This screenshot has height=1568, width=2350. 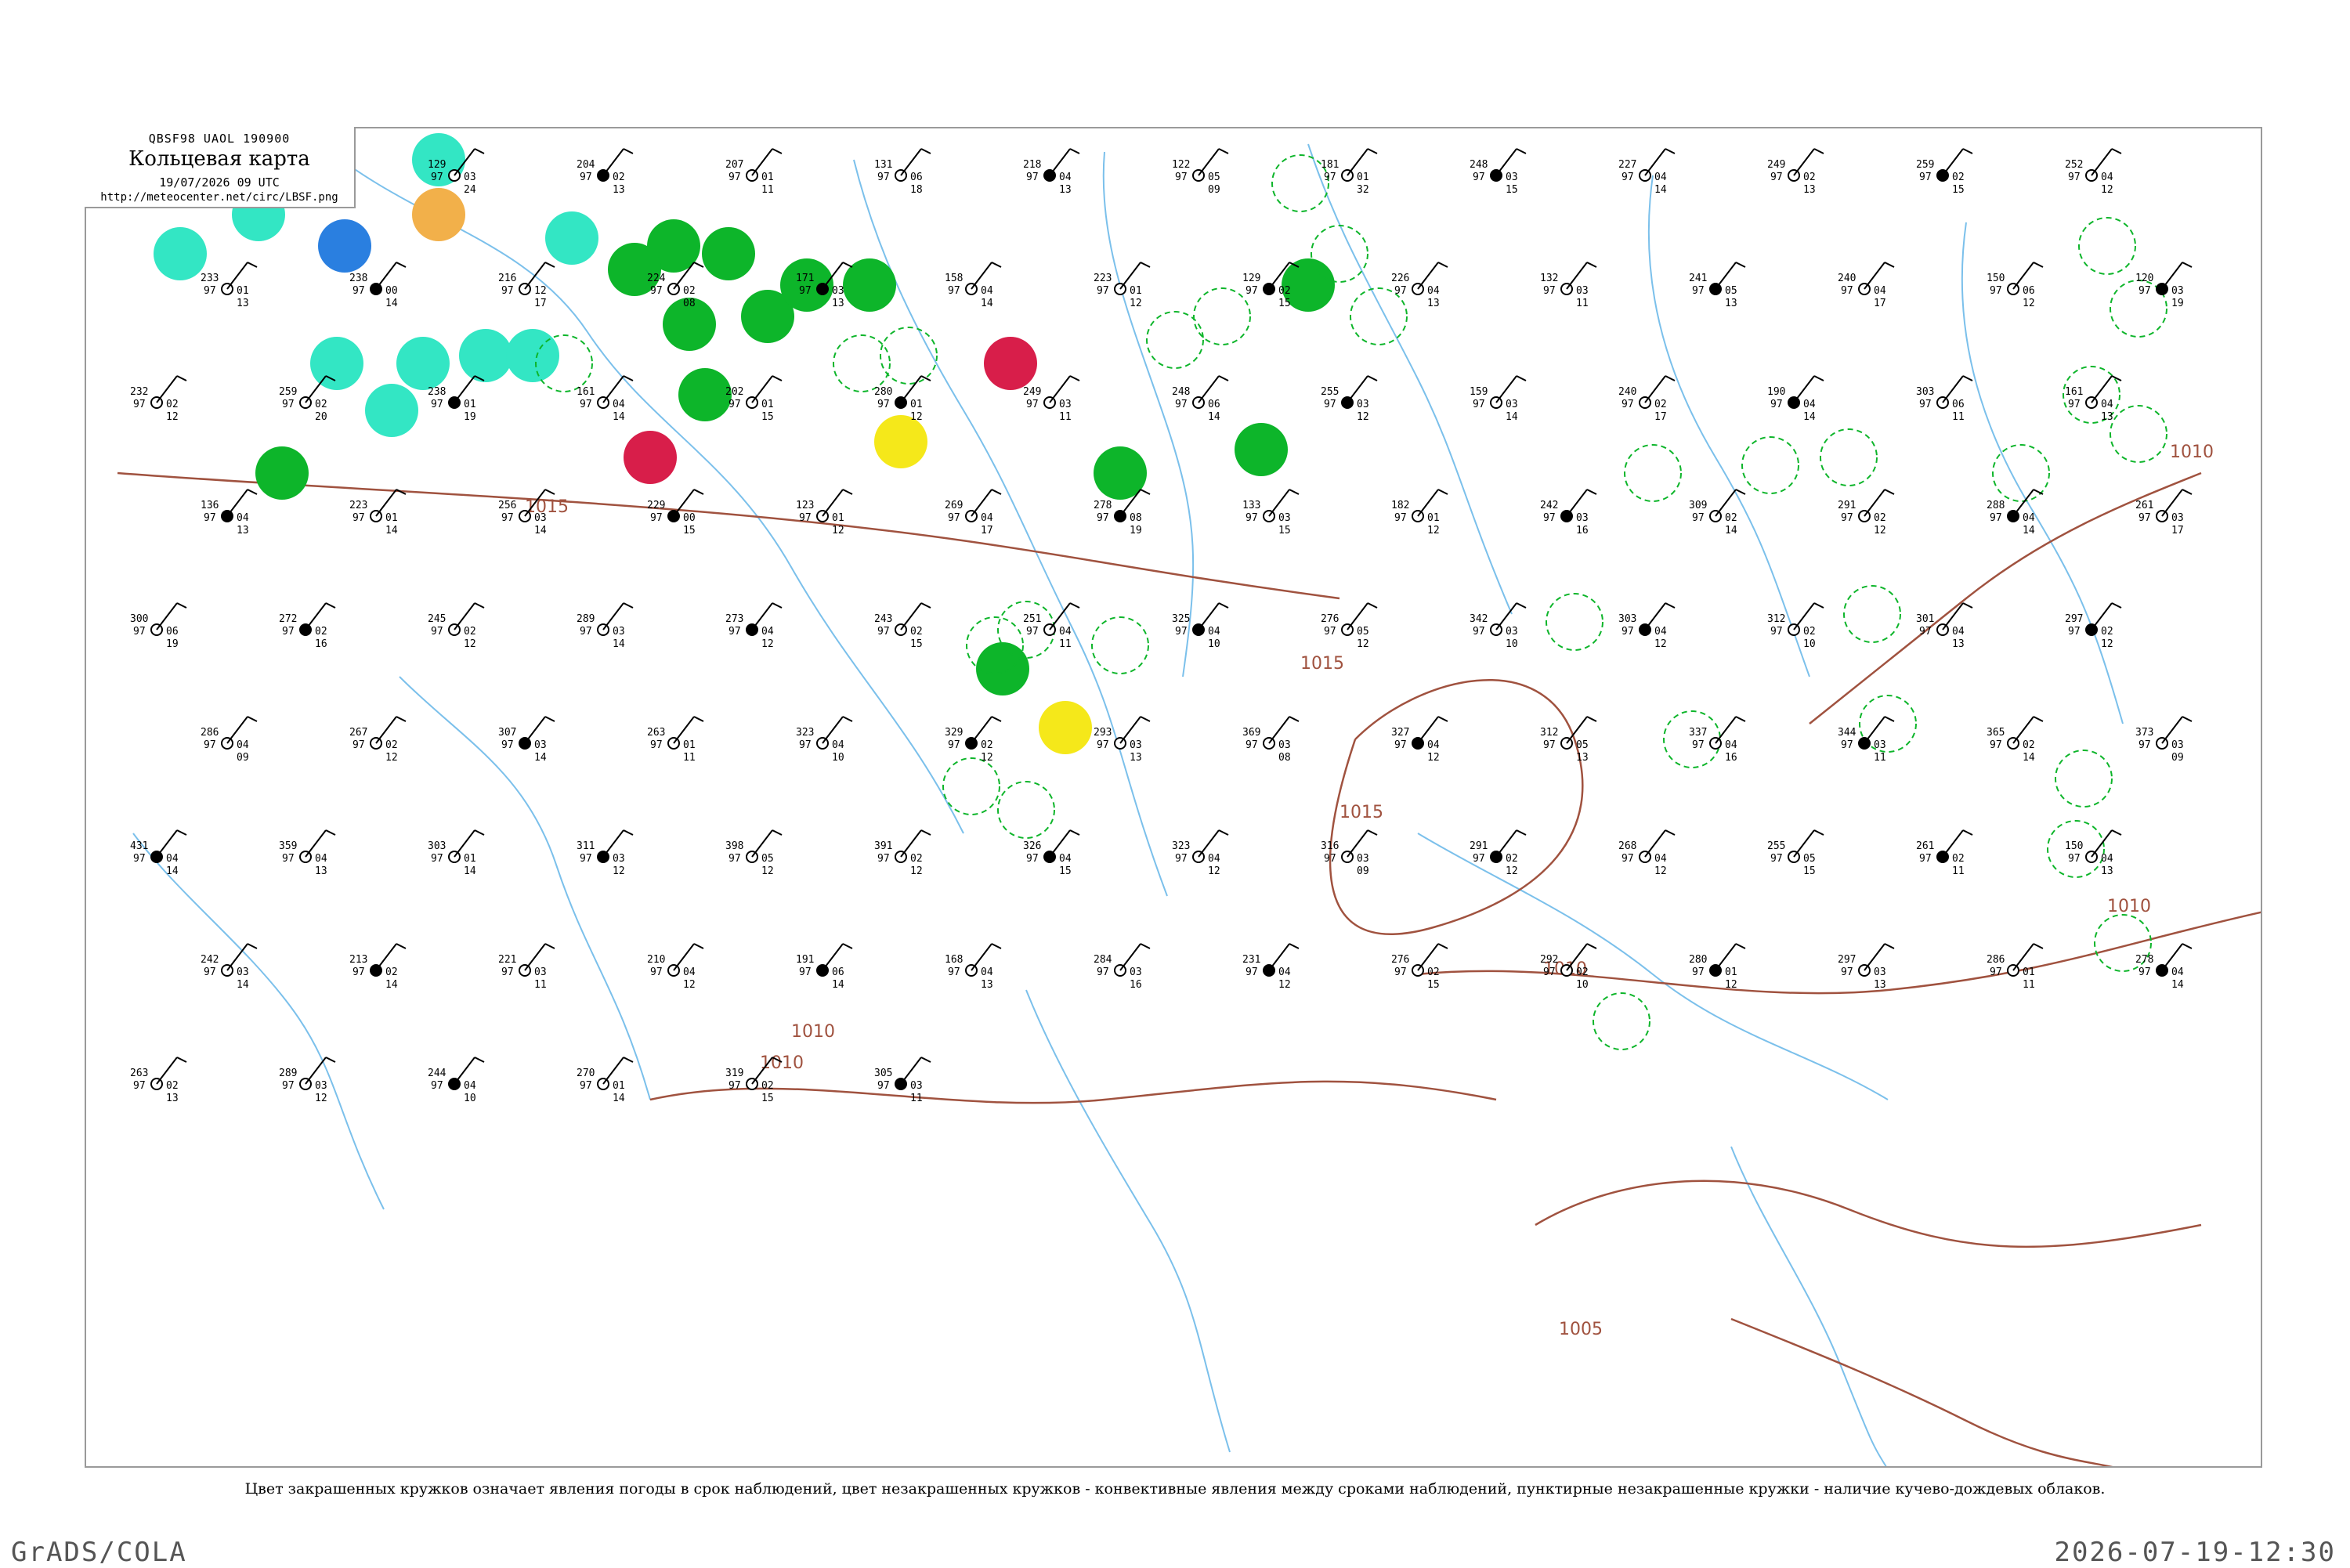 What do you see at coordinates (2016, 740) in the screenshot?
I see `station-plot: 36597 0214` at bounding box center [2016, 740].